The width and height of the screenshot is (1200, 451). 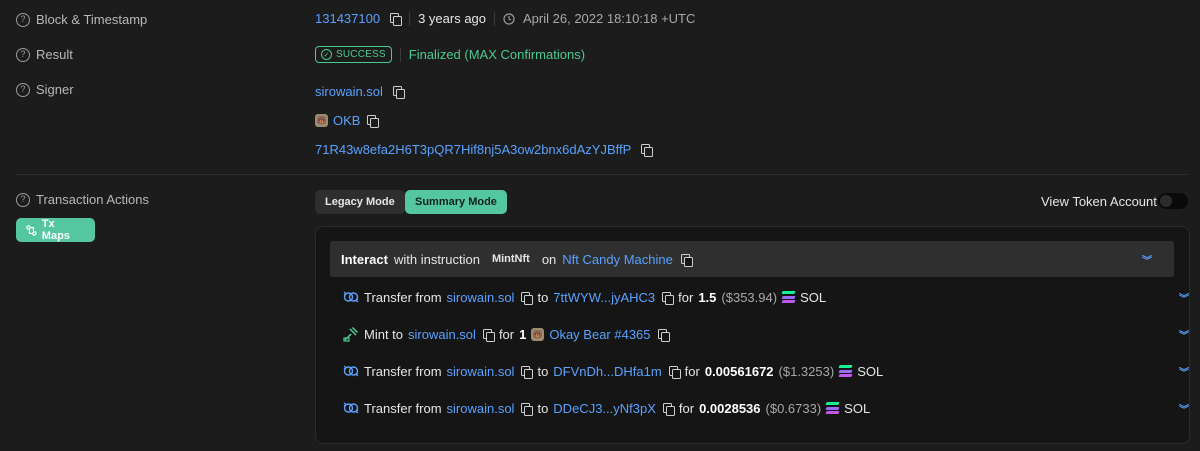 I want to click on signer-label-text: Signer, so click(x=55, y=89).